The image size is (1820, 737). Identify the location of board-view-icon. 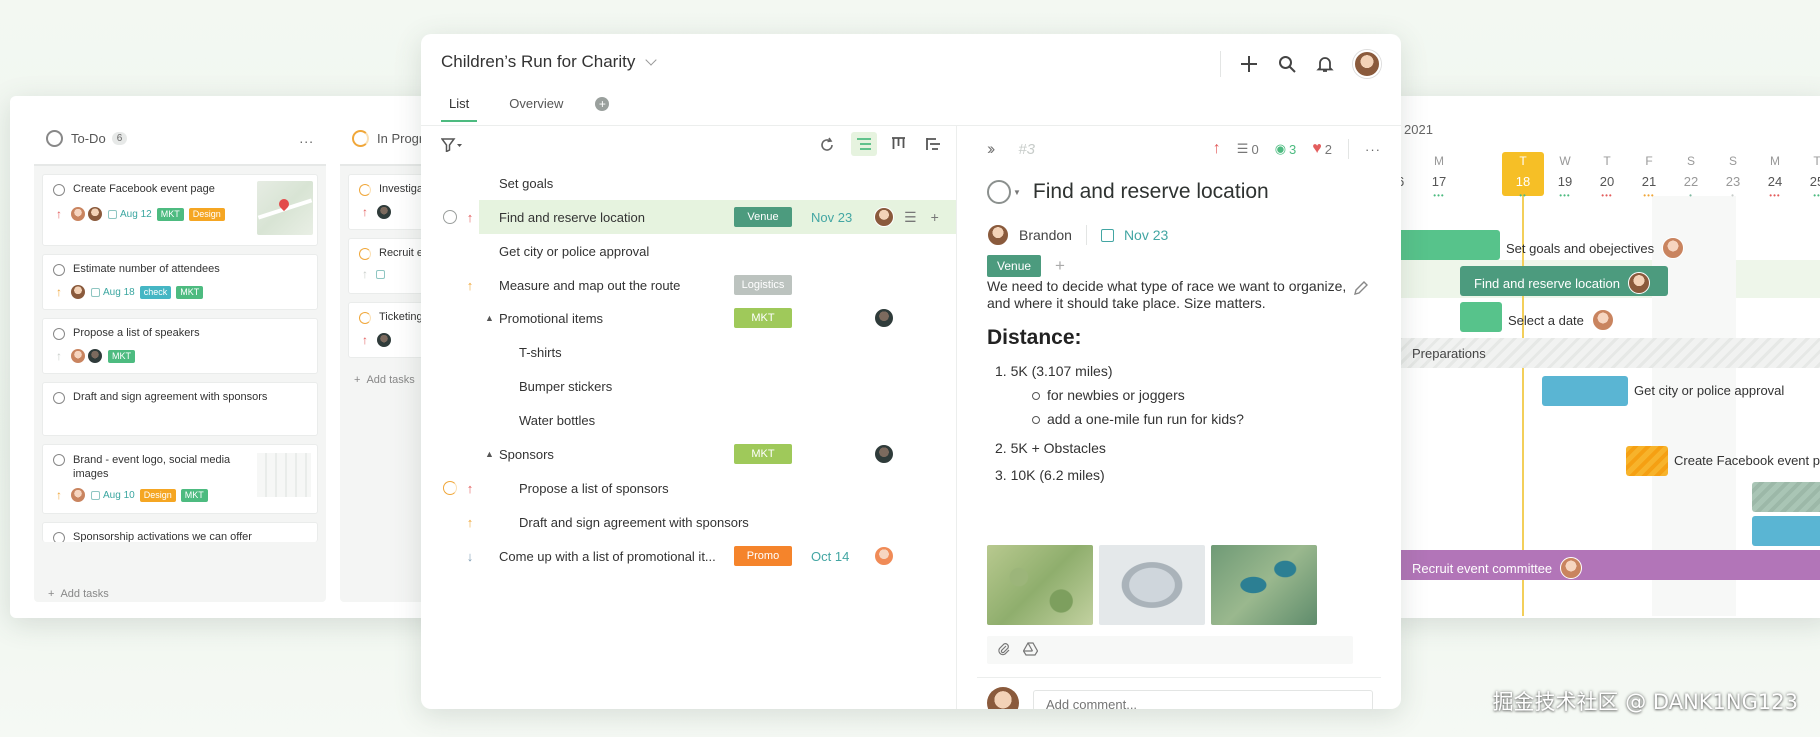
(898, 146).